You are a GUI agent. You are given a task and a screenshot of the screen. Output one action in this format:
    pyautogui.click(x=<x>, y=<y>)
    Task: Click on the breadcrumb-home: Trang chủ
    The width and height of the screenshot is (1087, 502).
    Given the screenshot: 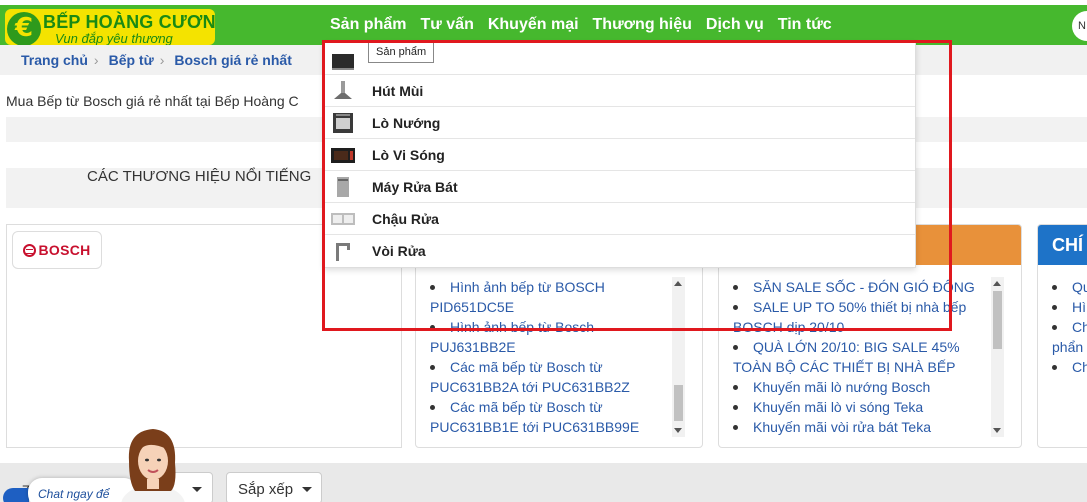 What is the action you would take?
    pyautogui.click(x=54, y=60)
    